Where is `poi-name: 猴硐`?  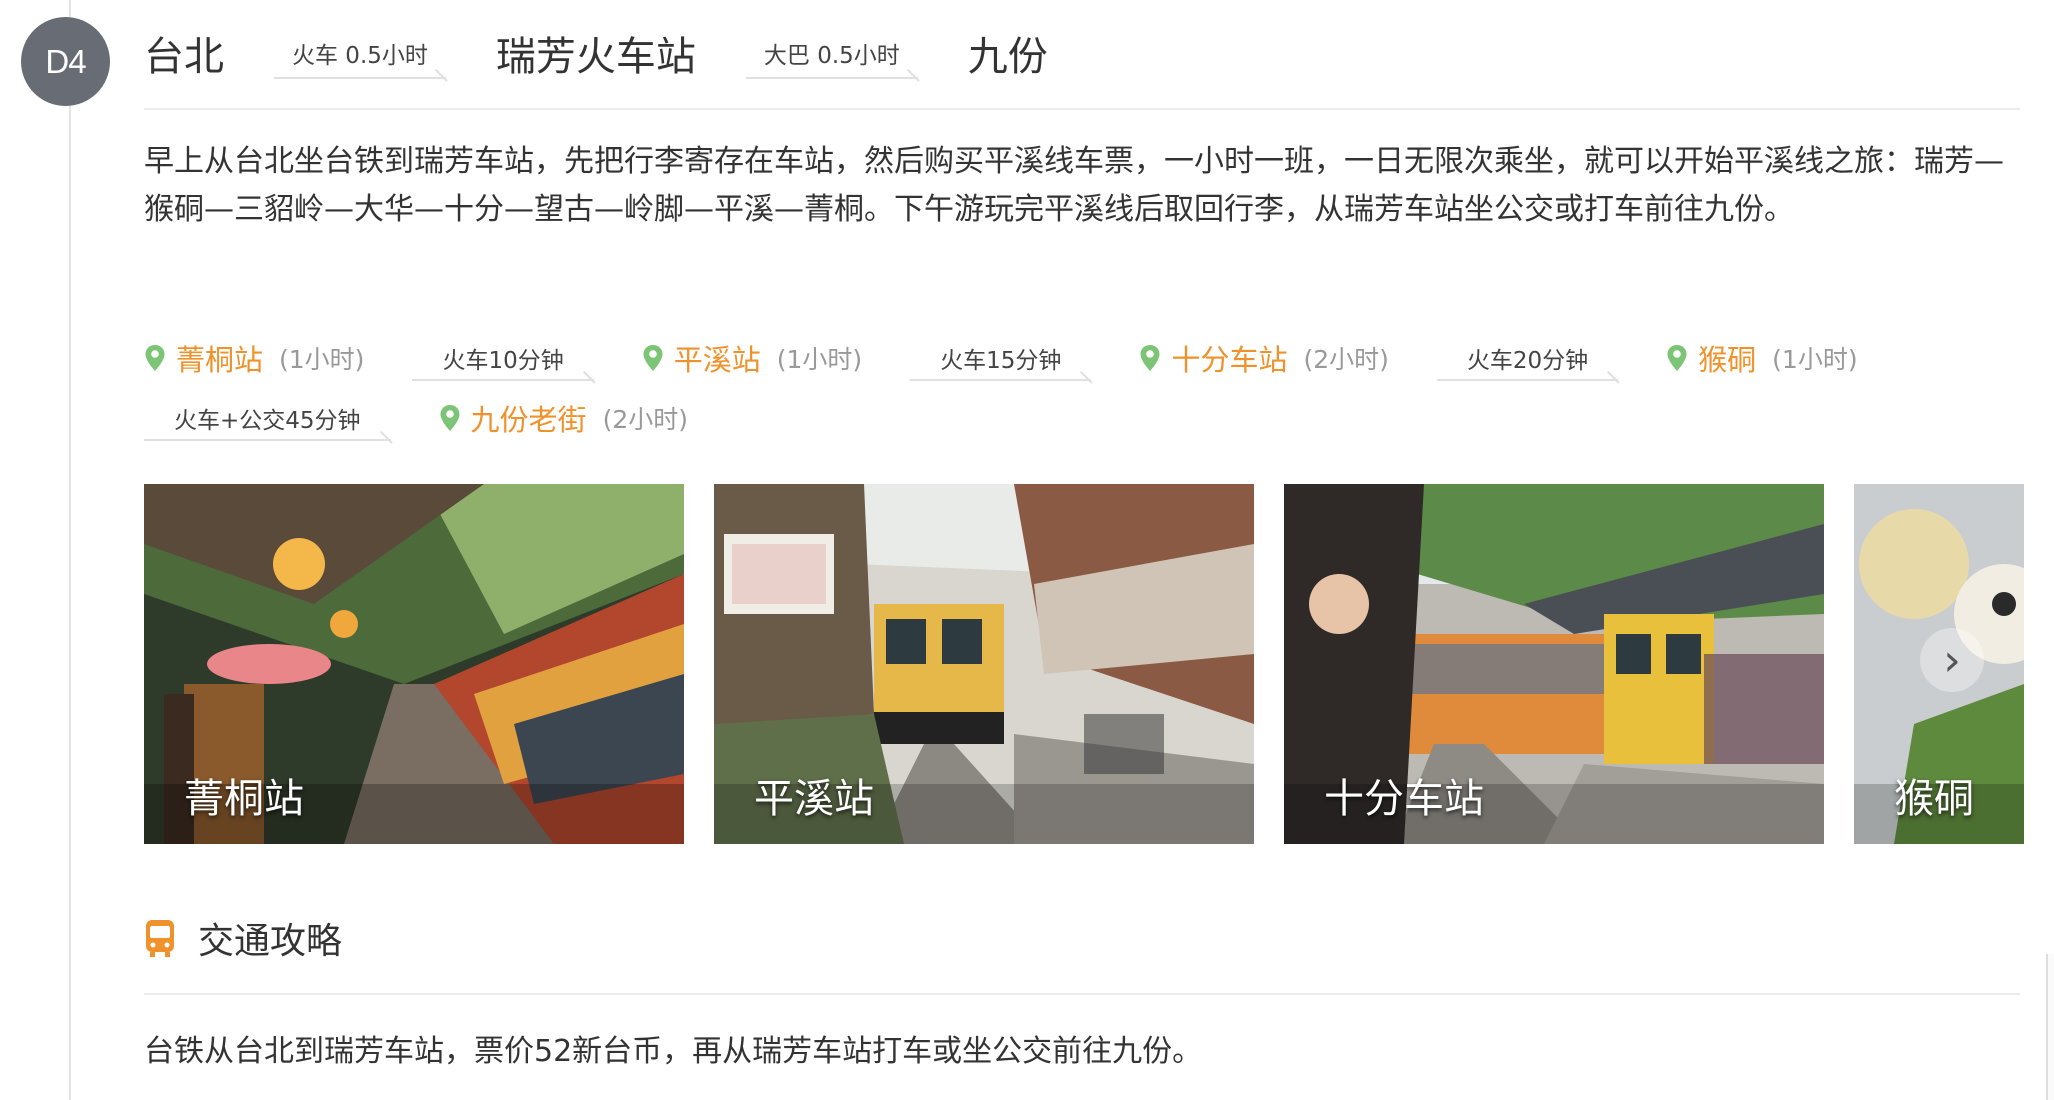
poi-name: 猴硐 is located at coordinates (1727, 358).